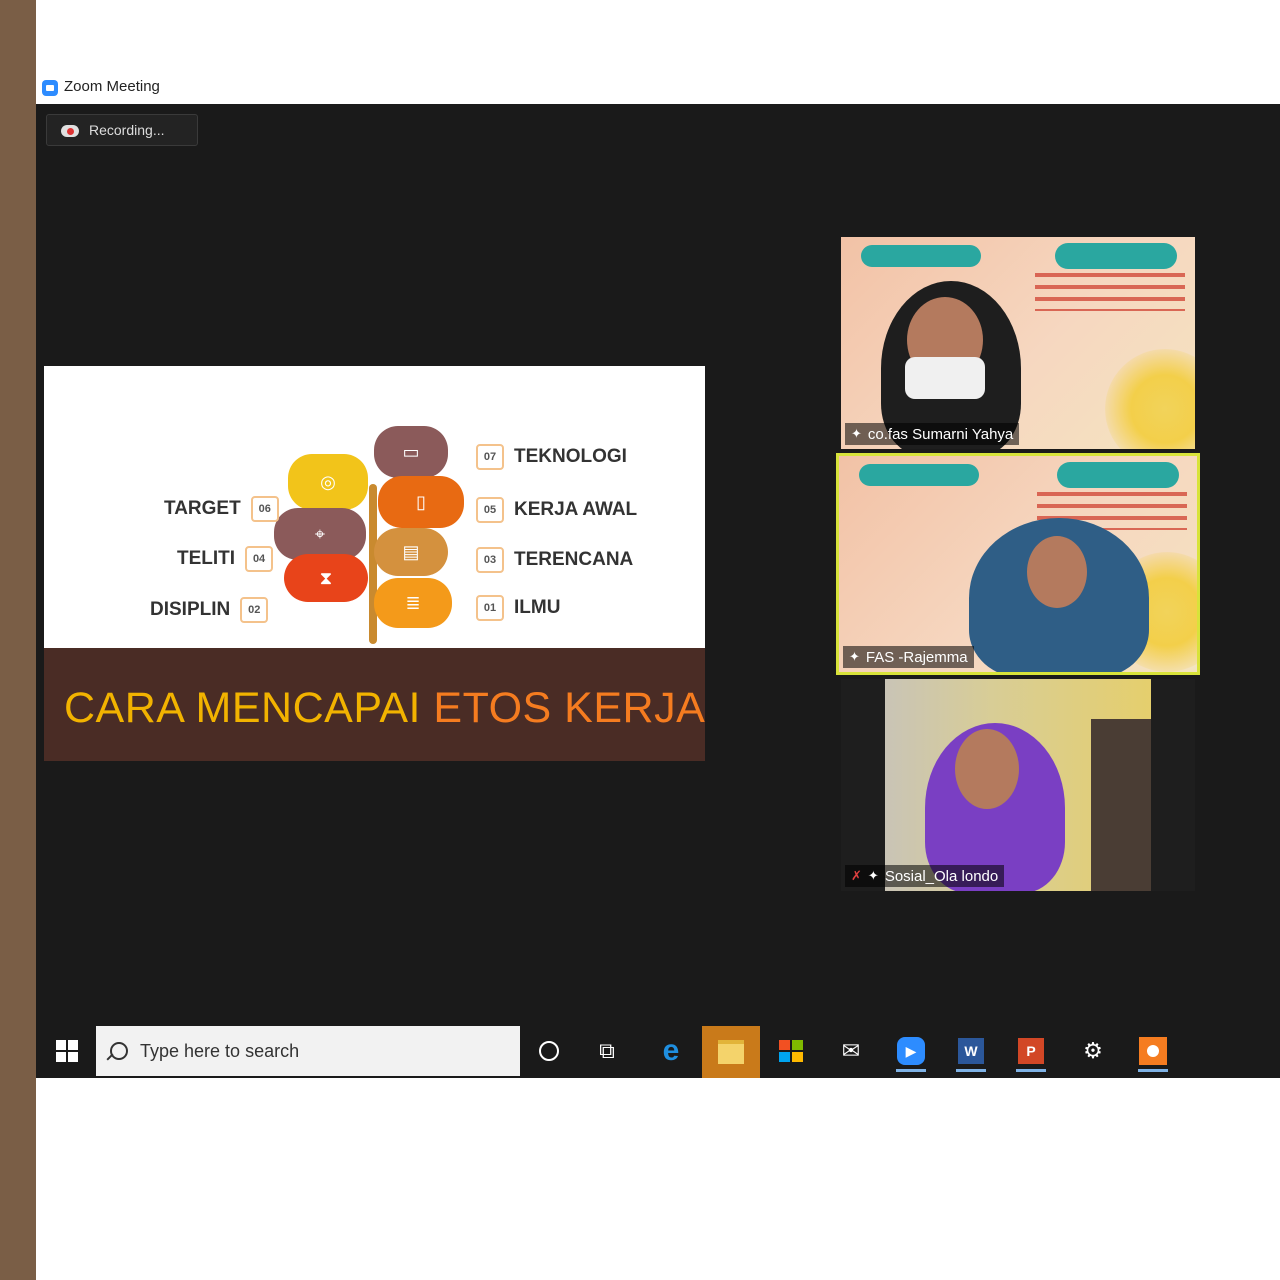 The image size is (1280, 1280). What do you see at coordinates (254, 610) in the screenshot?
I see `step-number: 02` at bounding box center [254, 610].